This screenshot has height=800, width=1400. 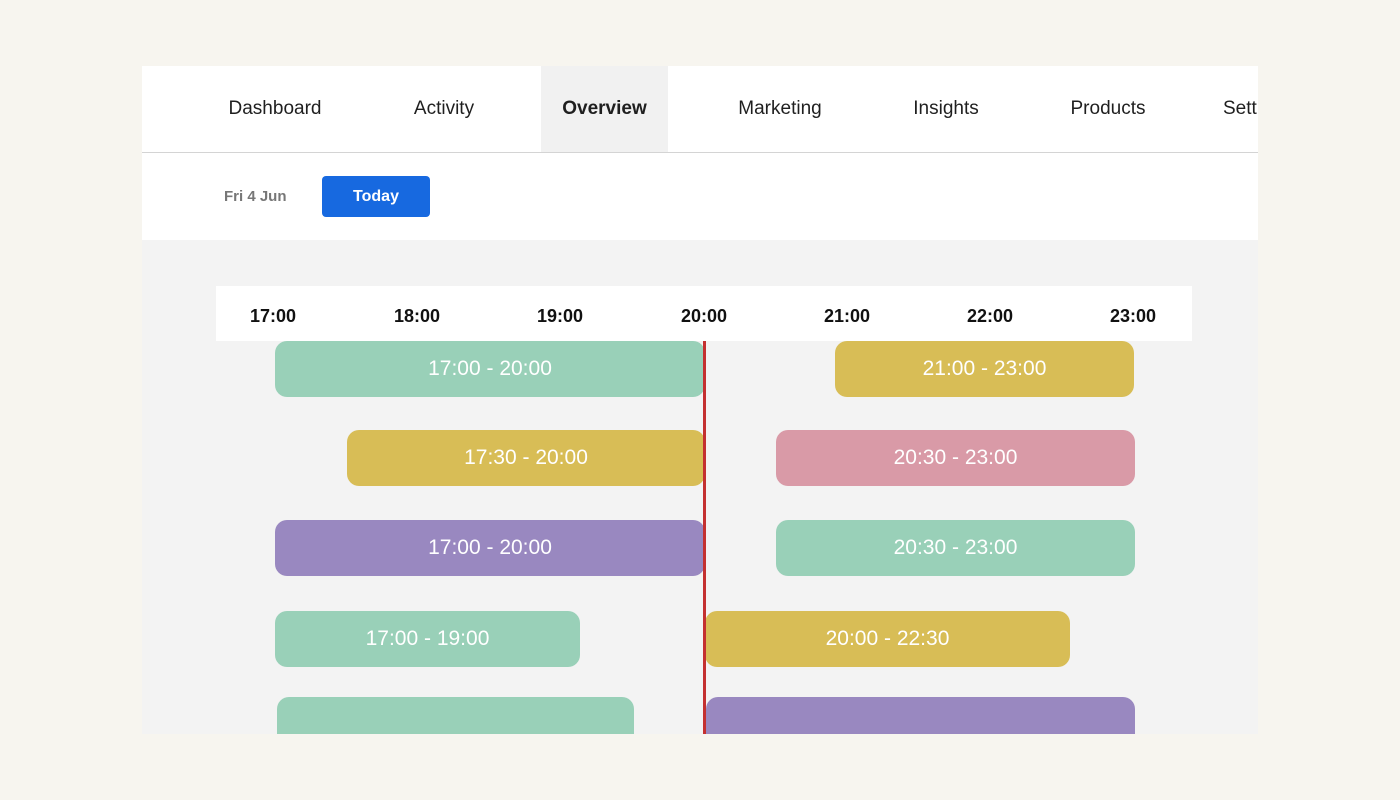 I want to click on tab-marketing: Marketing, so click(x=780, y=109).